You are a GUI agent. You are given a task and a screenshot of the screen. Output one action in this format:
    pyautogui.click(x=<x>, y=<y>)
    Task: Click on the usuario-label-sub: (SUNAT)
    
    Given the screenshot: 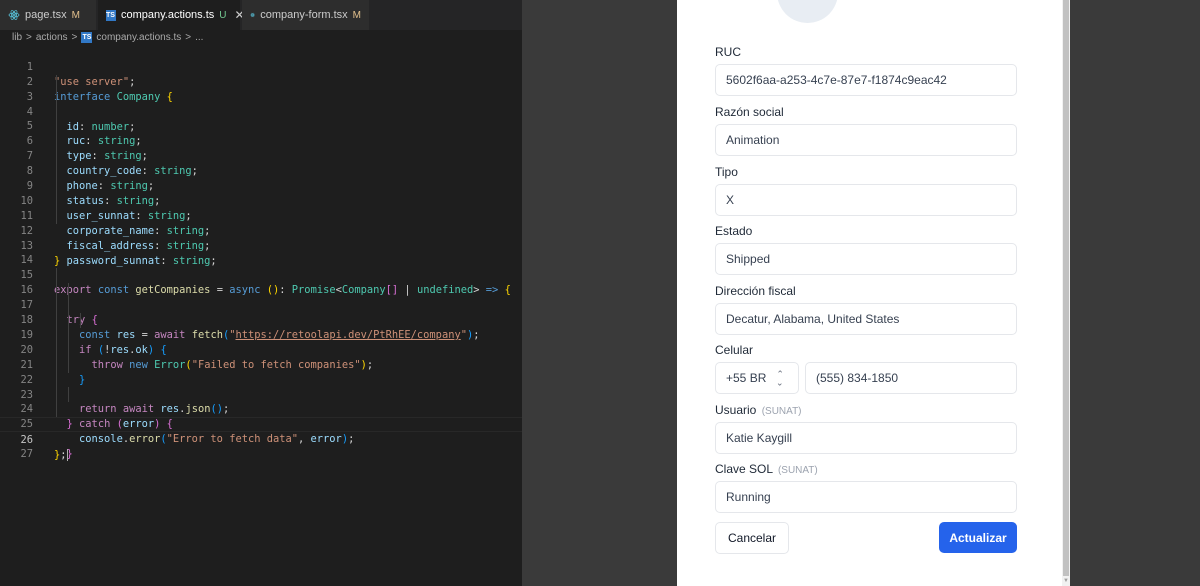 What is the action you would take?
    pyautogui.click(x=781, y=411)
    